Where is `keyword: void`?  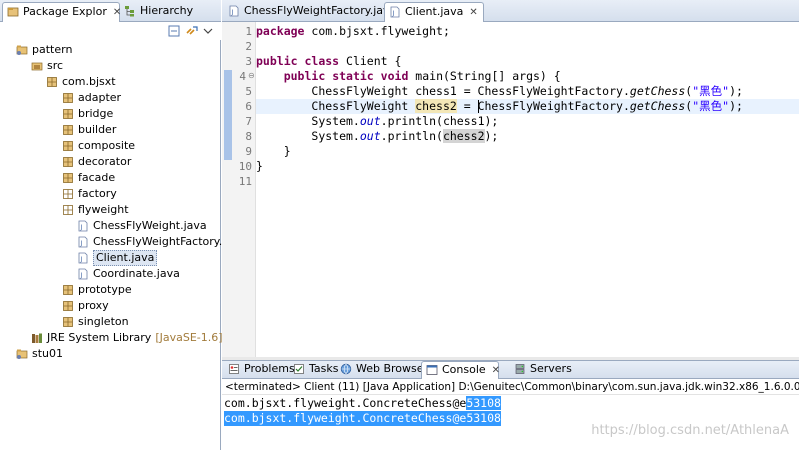 keyword: void is located at coordinates (394, 76).